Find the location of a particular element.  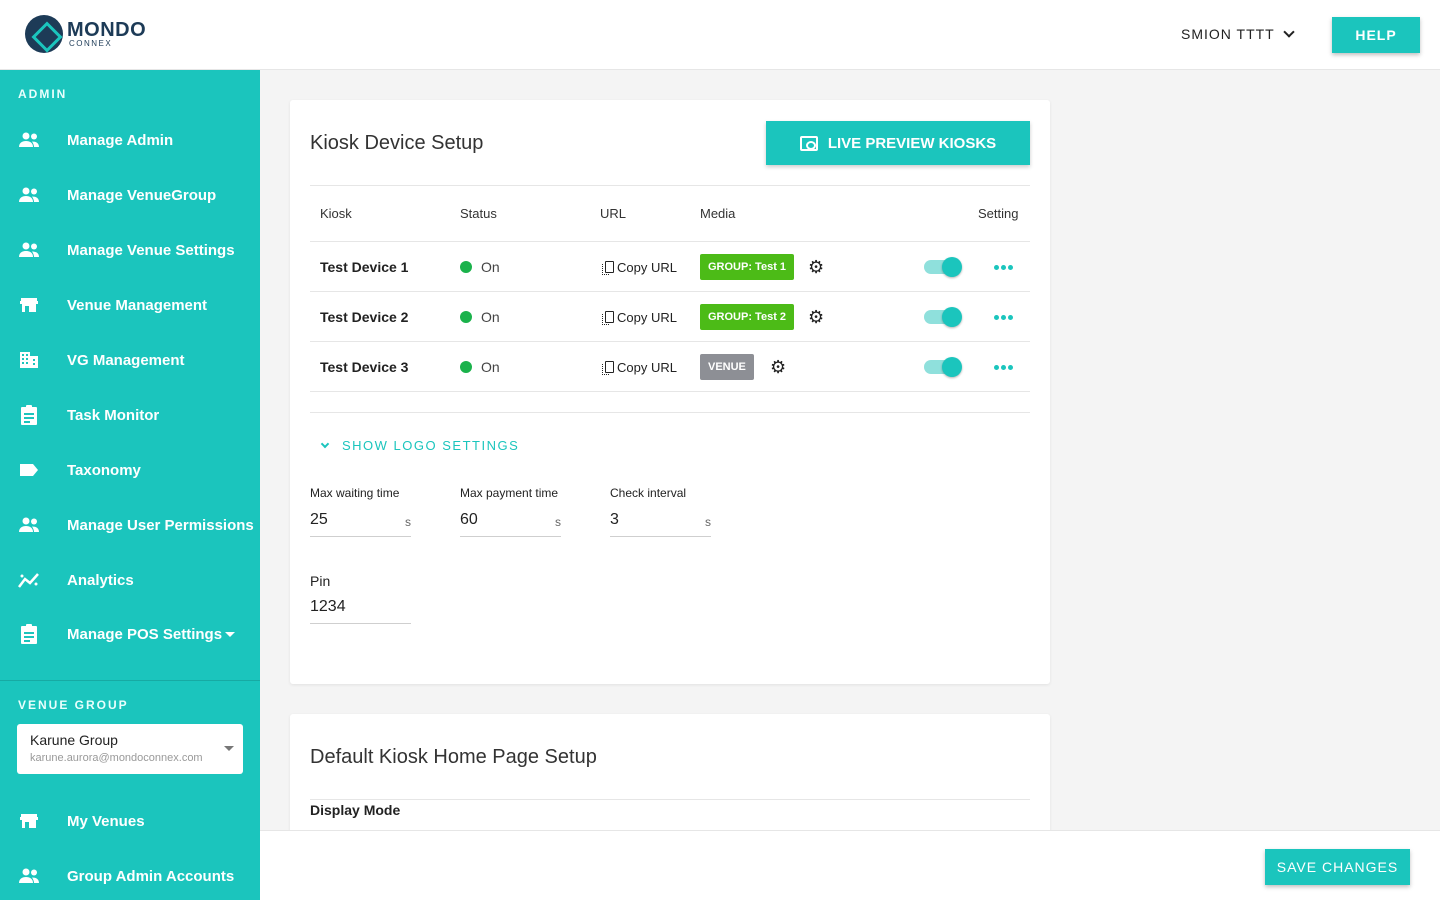

display-mode-label: Display Mode is located at coordinates (355, 810).